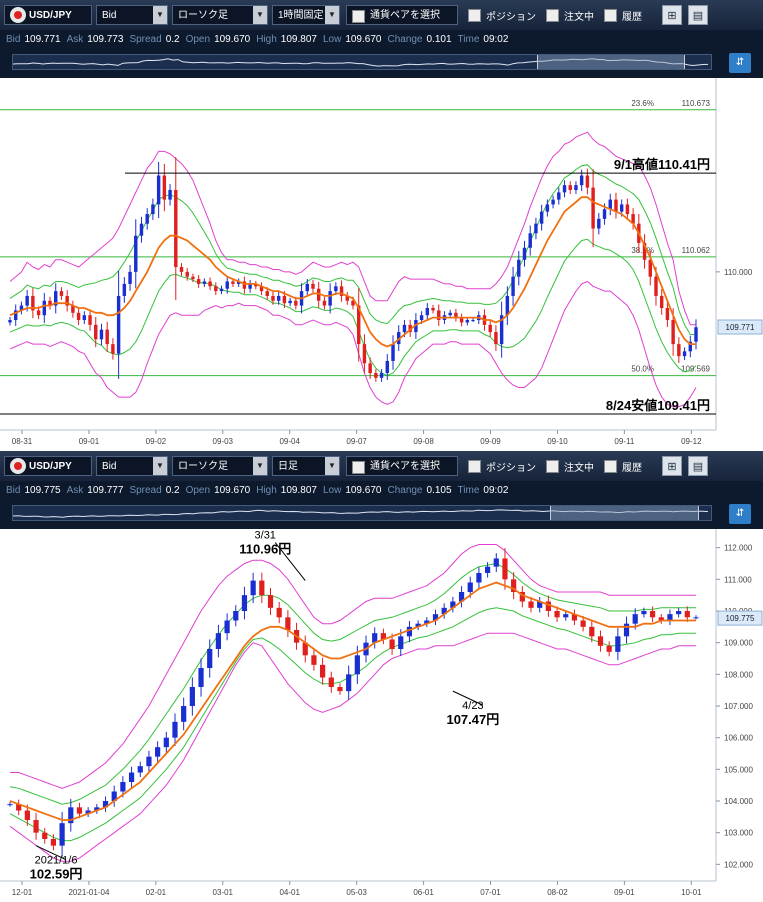  I want to click on time-tick-label: 12-01, so click(22, 892).